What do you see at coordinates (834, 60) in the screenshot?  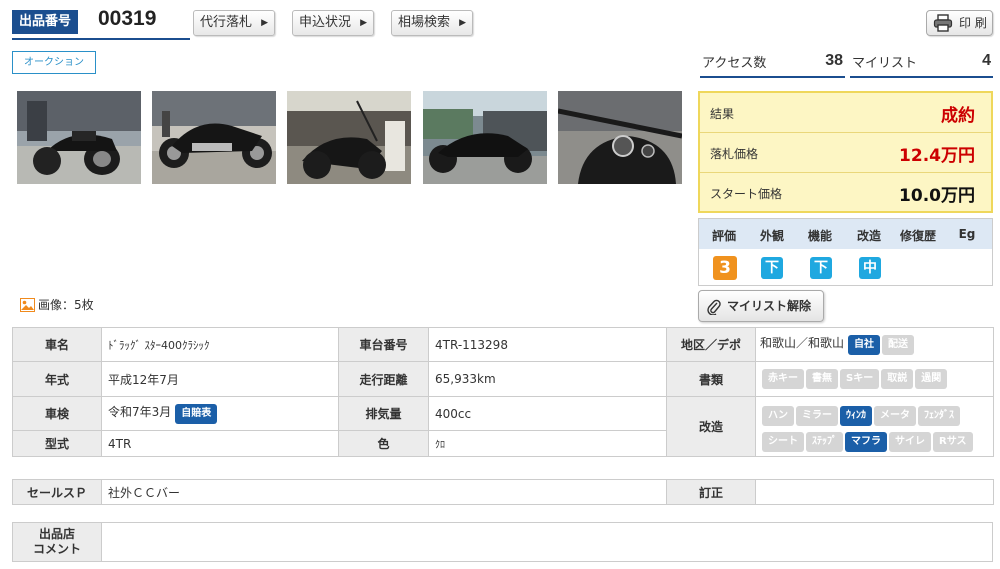 I see `access-count-value: 38` at bounding box center [834, 60].